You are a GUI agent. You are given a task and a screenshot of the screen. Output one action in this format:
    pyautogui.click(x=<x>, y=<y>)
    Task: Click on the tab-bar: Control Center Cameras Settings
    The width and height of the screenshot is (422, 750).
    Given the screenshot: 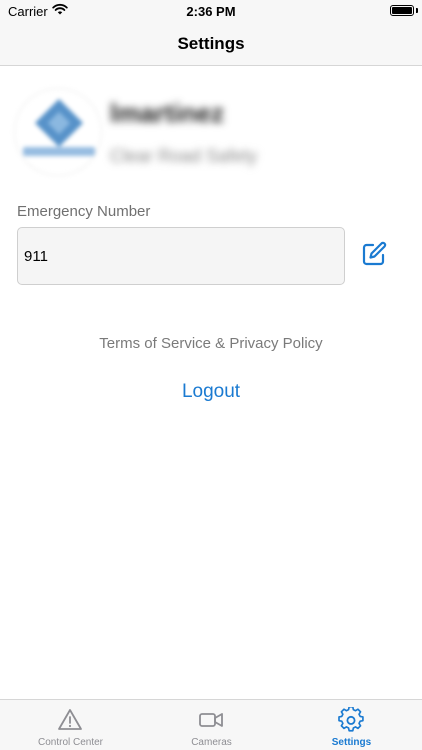 What is the action you would take?
    pyautogui.click(x=211, y=724)
    